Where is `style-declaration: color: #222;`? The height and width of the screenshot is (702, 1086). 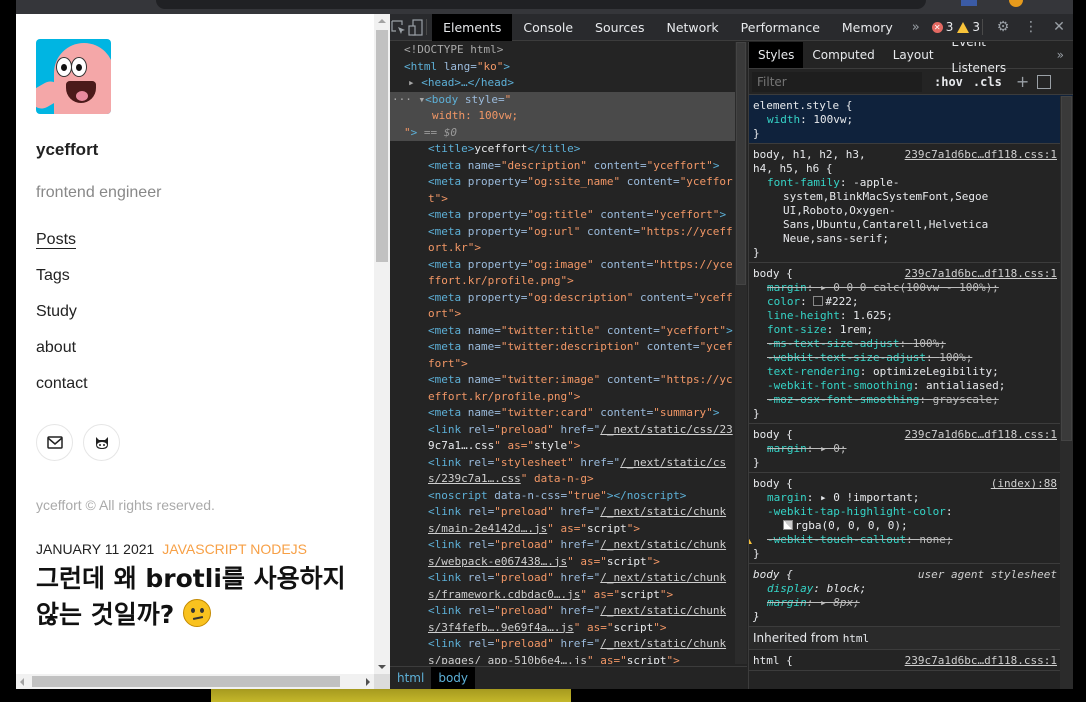 style-declaration: color: #222; is located at coordinates (911, 302).